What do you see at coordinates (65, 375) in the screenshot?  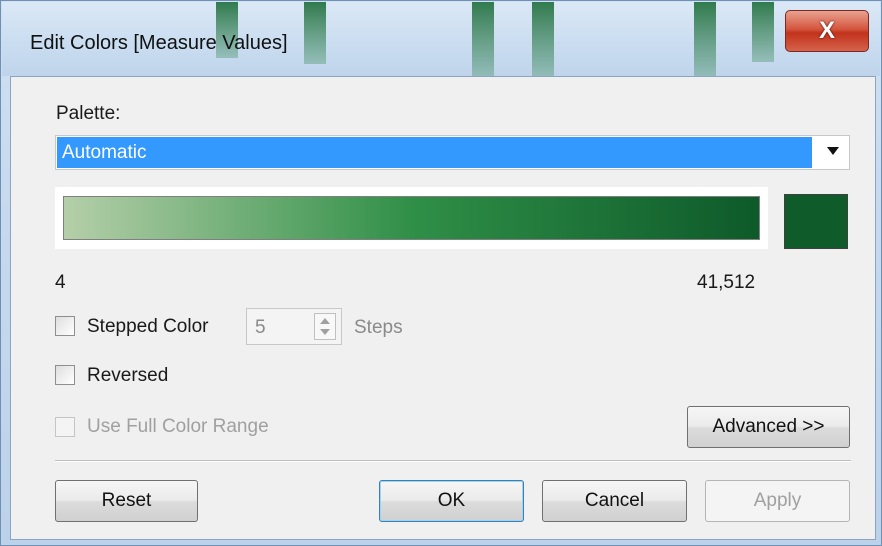 I see `reversed-checkbox` at bounding box center [65, 375].